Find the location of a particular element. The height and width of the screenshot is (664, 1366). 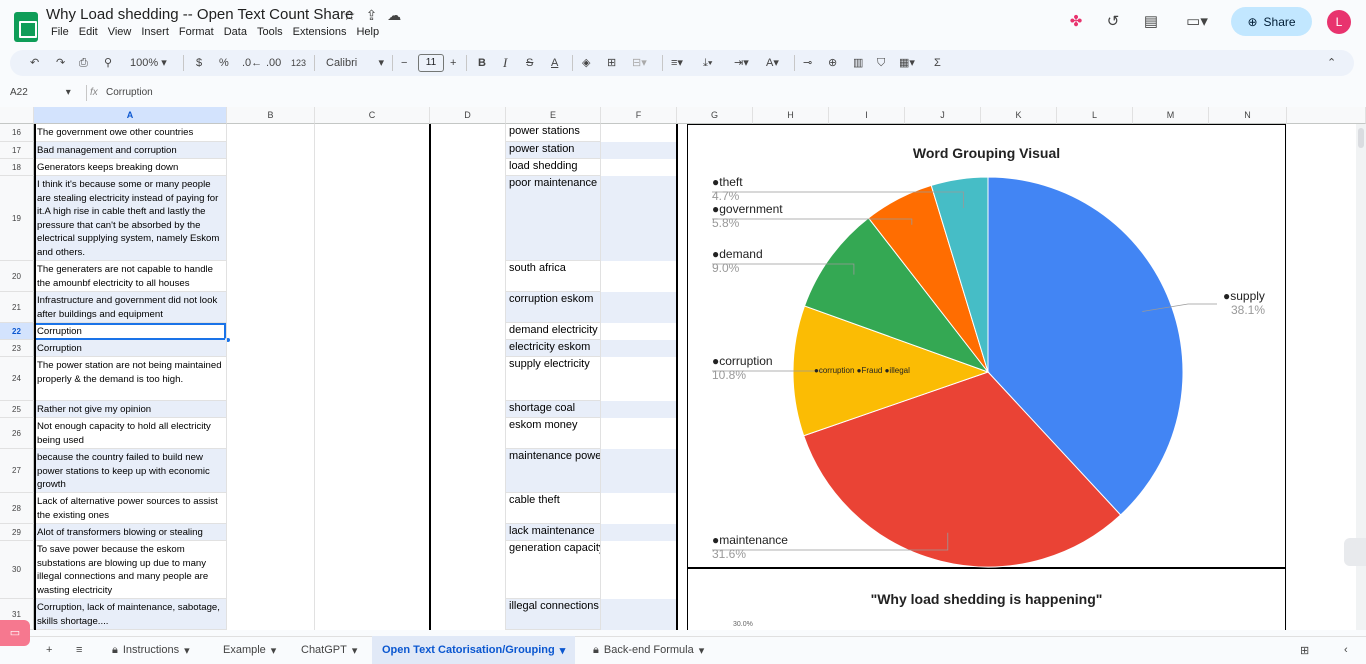

cell-a22-selected: Corruption is located at coordinates (130, 331).